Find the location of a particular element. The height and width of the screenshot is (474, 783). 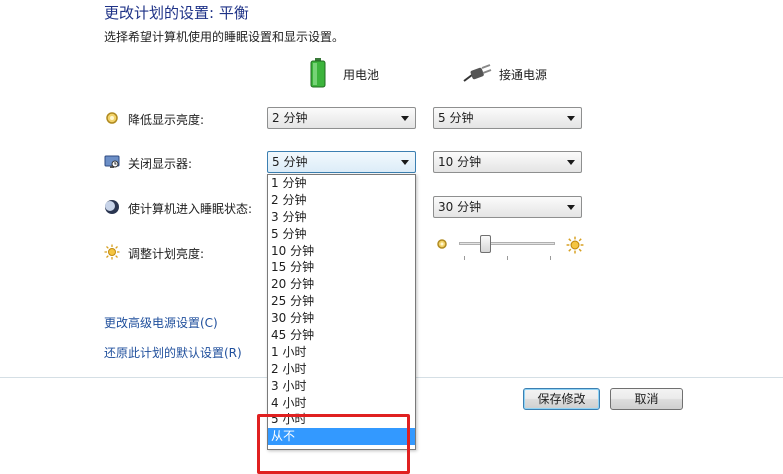

sleep-label: 使计算机进入睡眠状态: is located at coordinates (190, 209).